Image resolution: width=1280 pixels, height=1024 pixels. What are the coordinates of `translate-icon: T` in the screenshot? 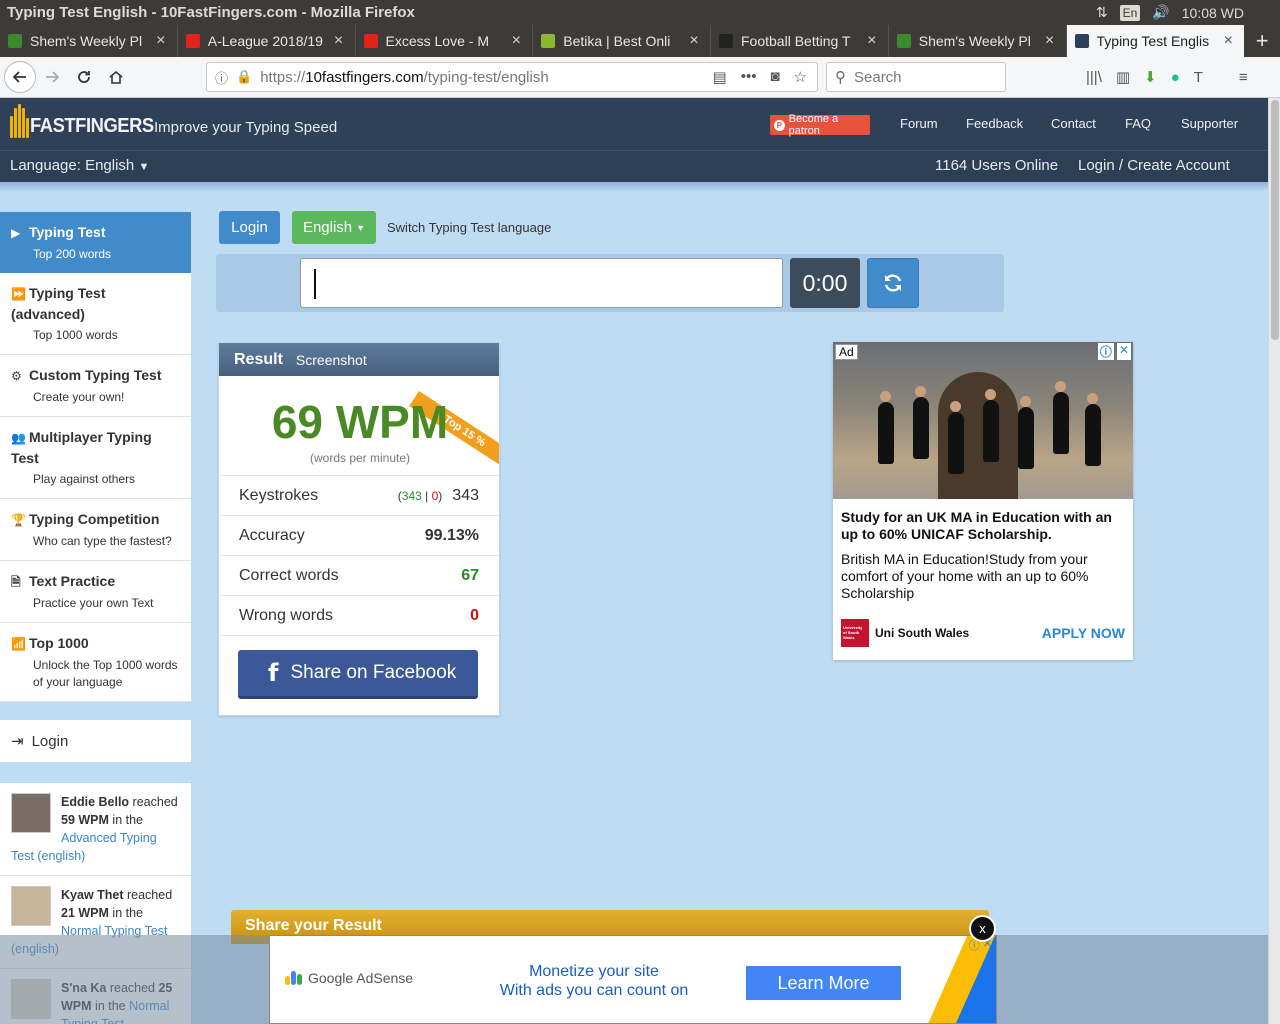 It's located at (1198, 77).